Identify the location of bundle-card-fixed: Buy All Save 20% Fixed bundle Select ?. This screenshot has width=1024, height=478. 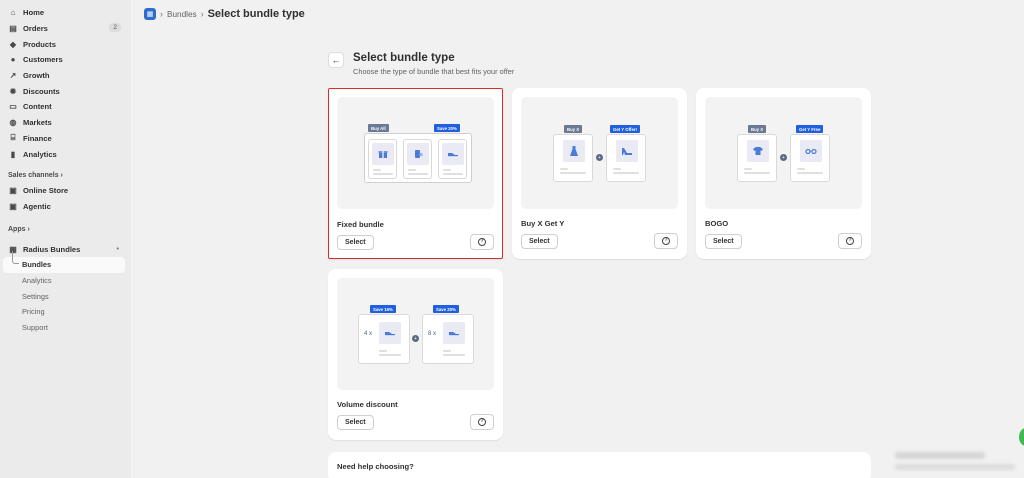
(415, 173).